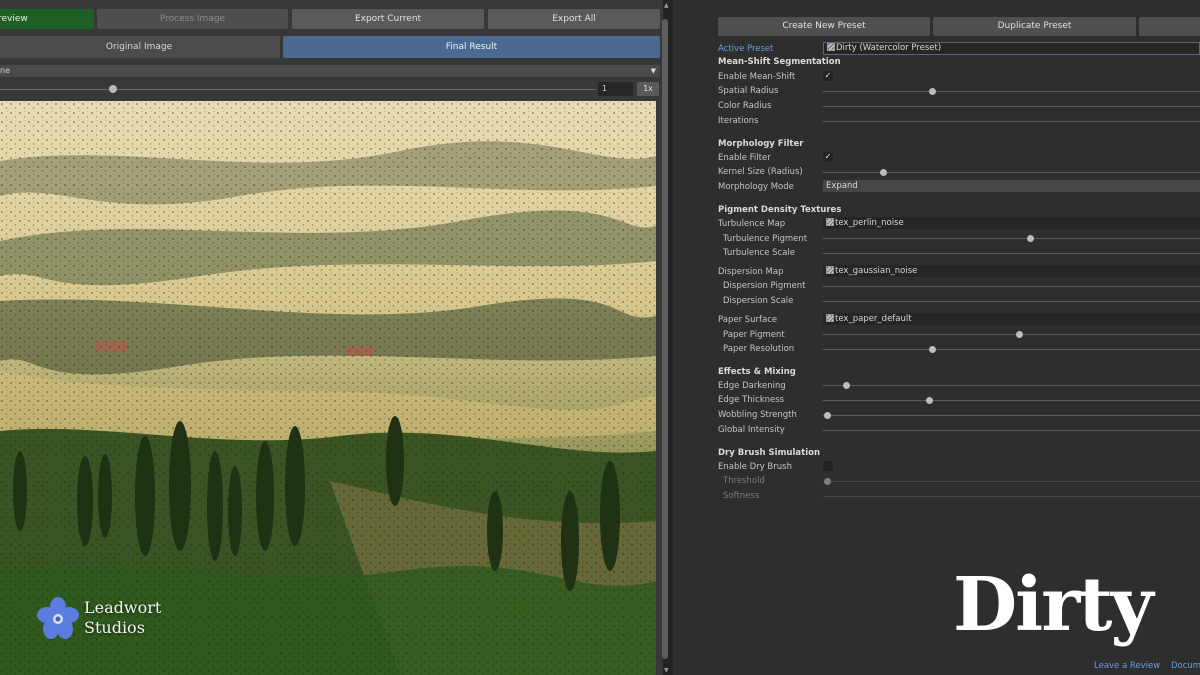  Describe the element at coordinates (764, 286) in the screenshot. I see `dispersion-pigment-label: Dispersion Pigment` at that location.